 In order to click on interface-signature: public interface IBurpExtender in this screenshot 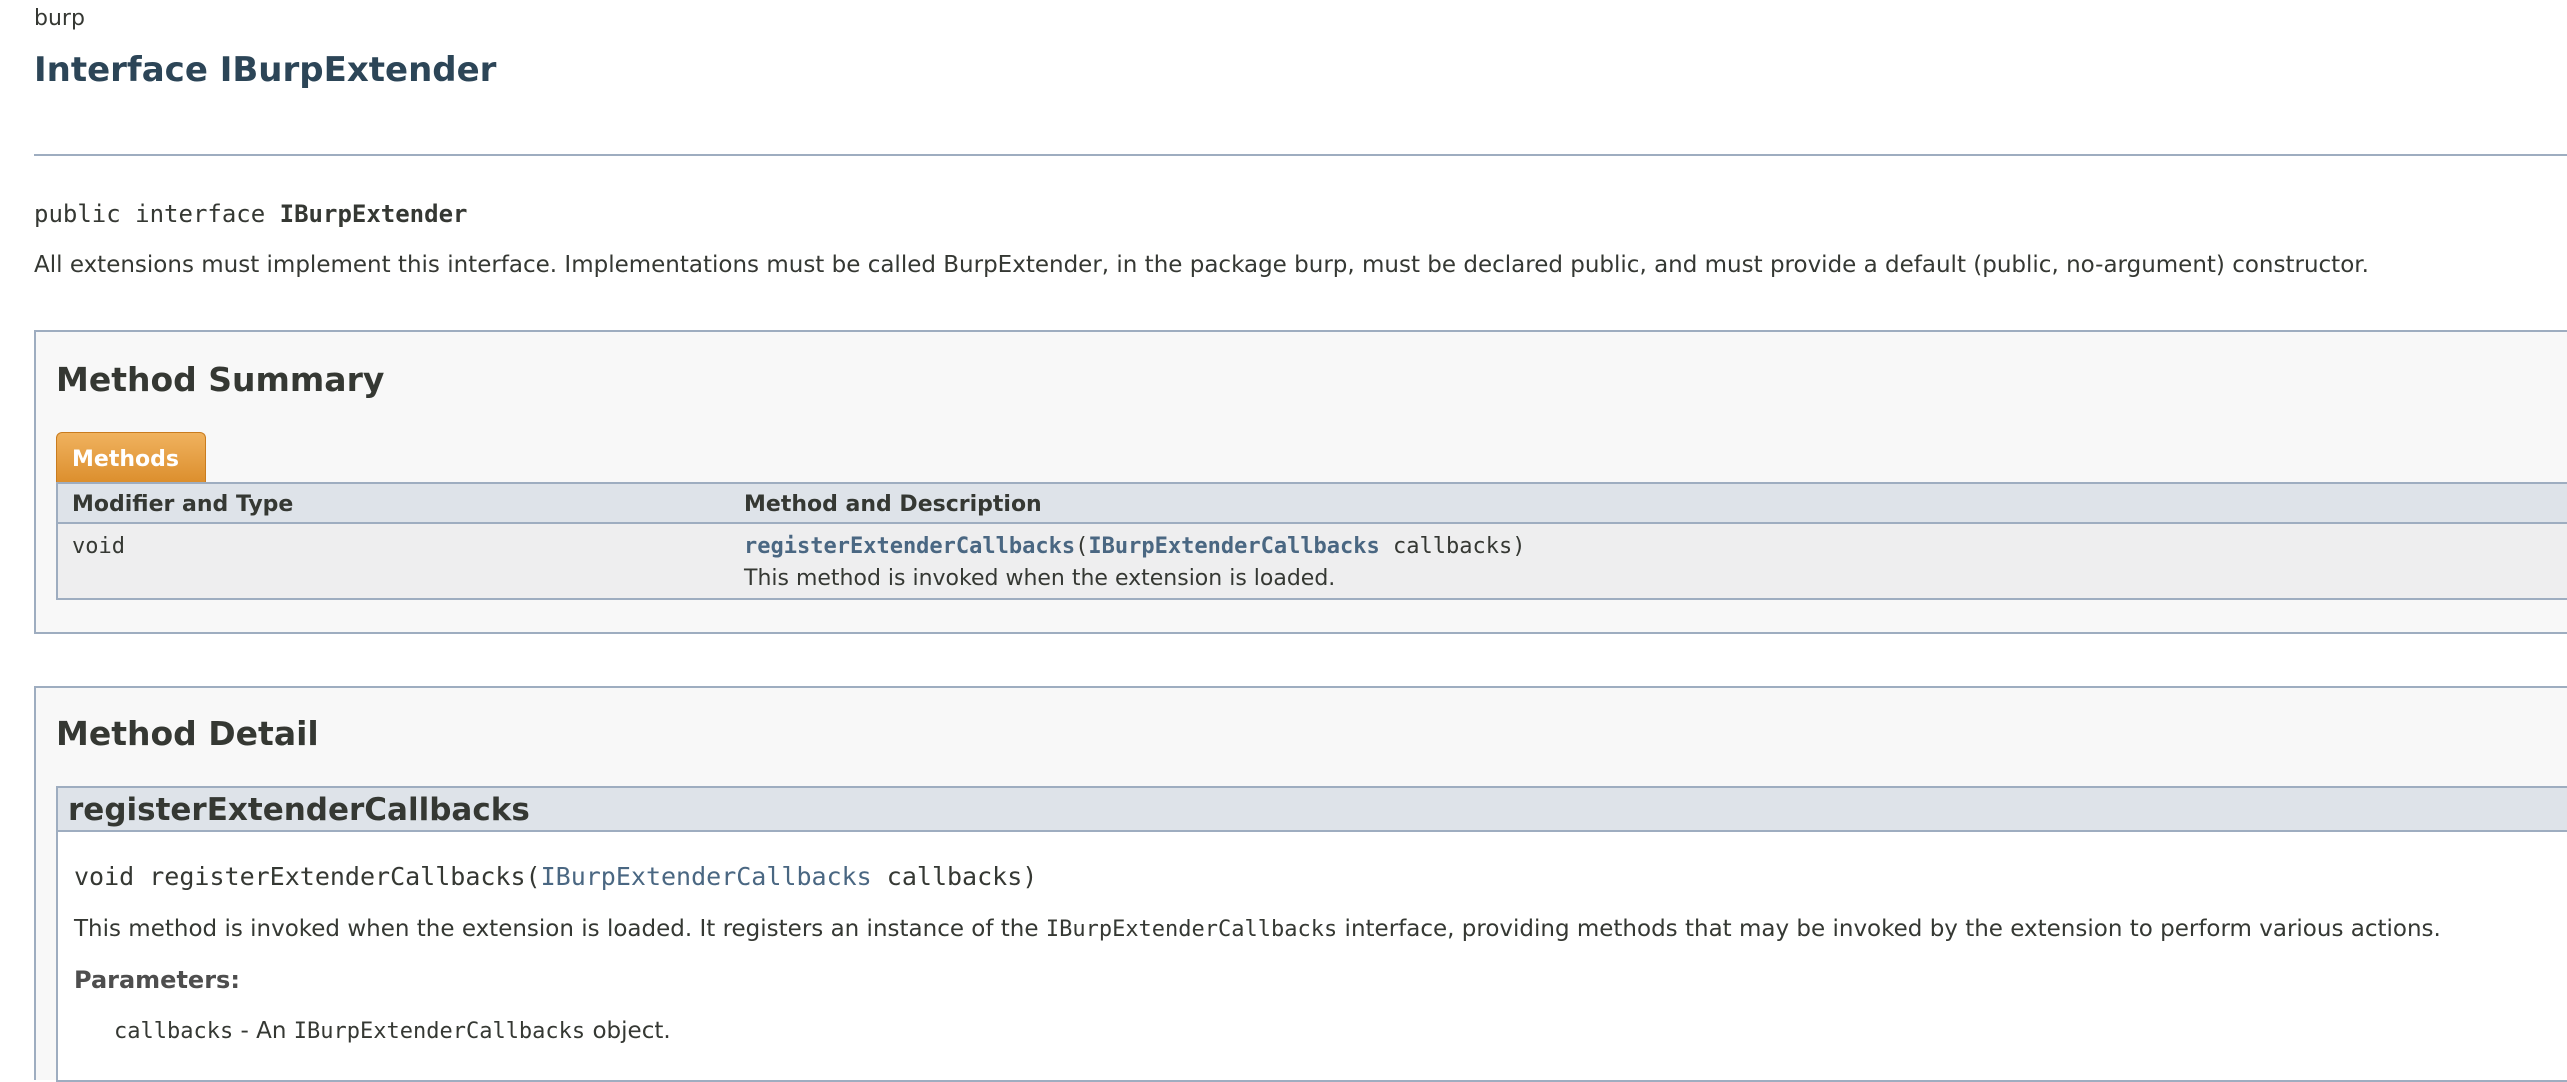, I will do `click(250, 214)`.